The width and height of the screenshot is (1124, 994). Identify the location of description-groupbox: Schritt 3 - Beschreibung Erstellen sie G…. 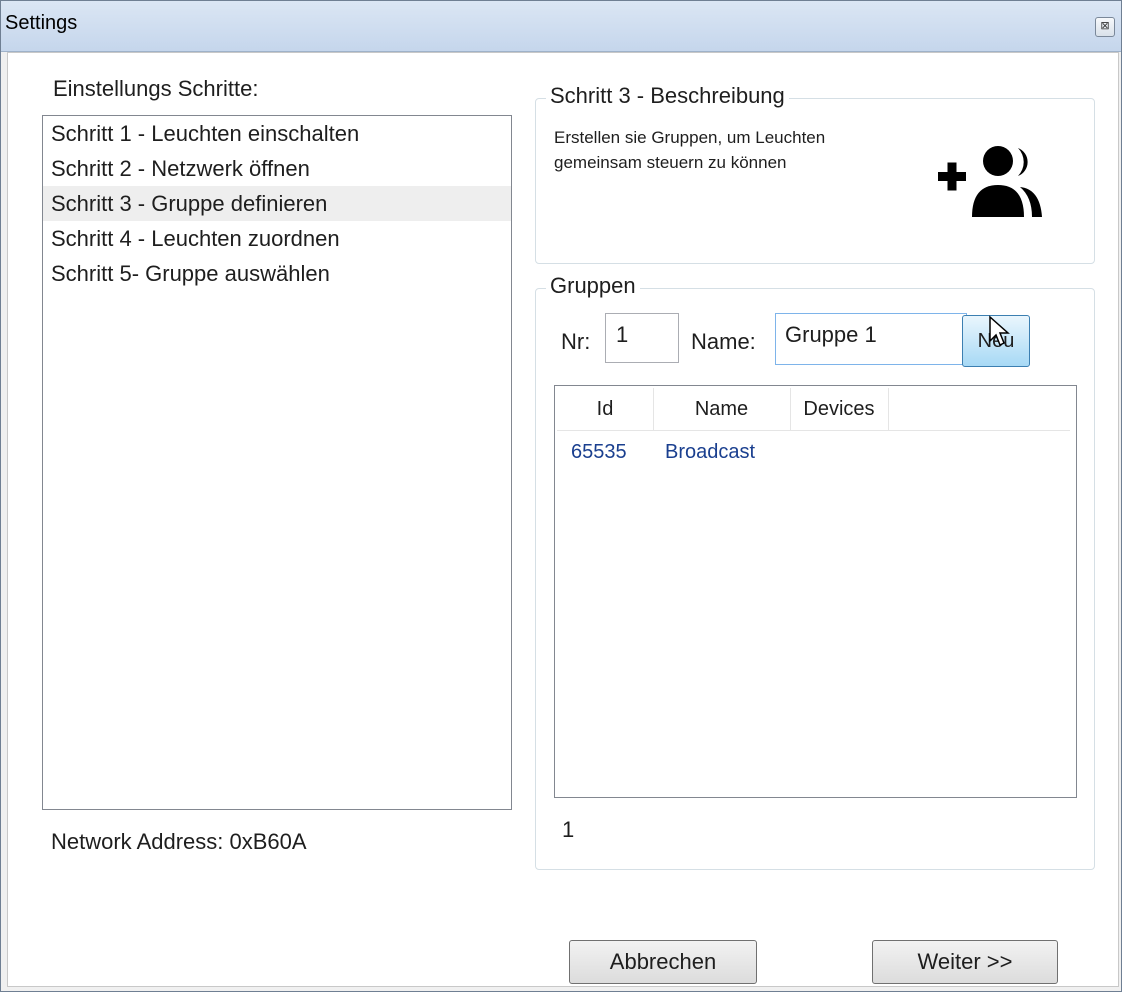
(815, 173).